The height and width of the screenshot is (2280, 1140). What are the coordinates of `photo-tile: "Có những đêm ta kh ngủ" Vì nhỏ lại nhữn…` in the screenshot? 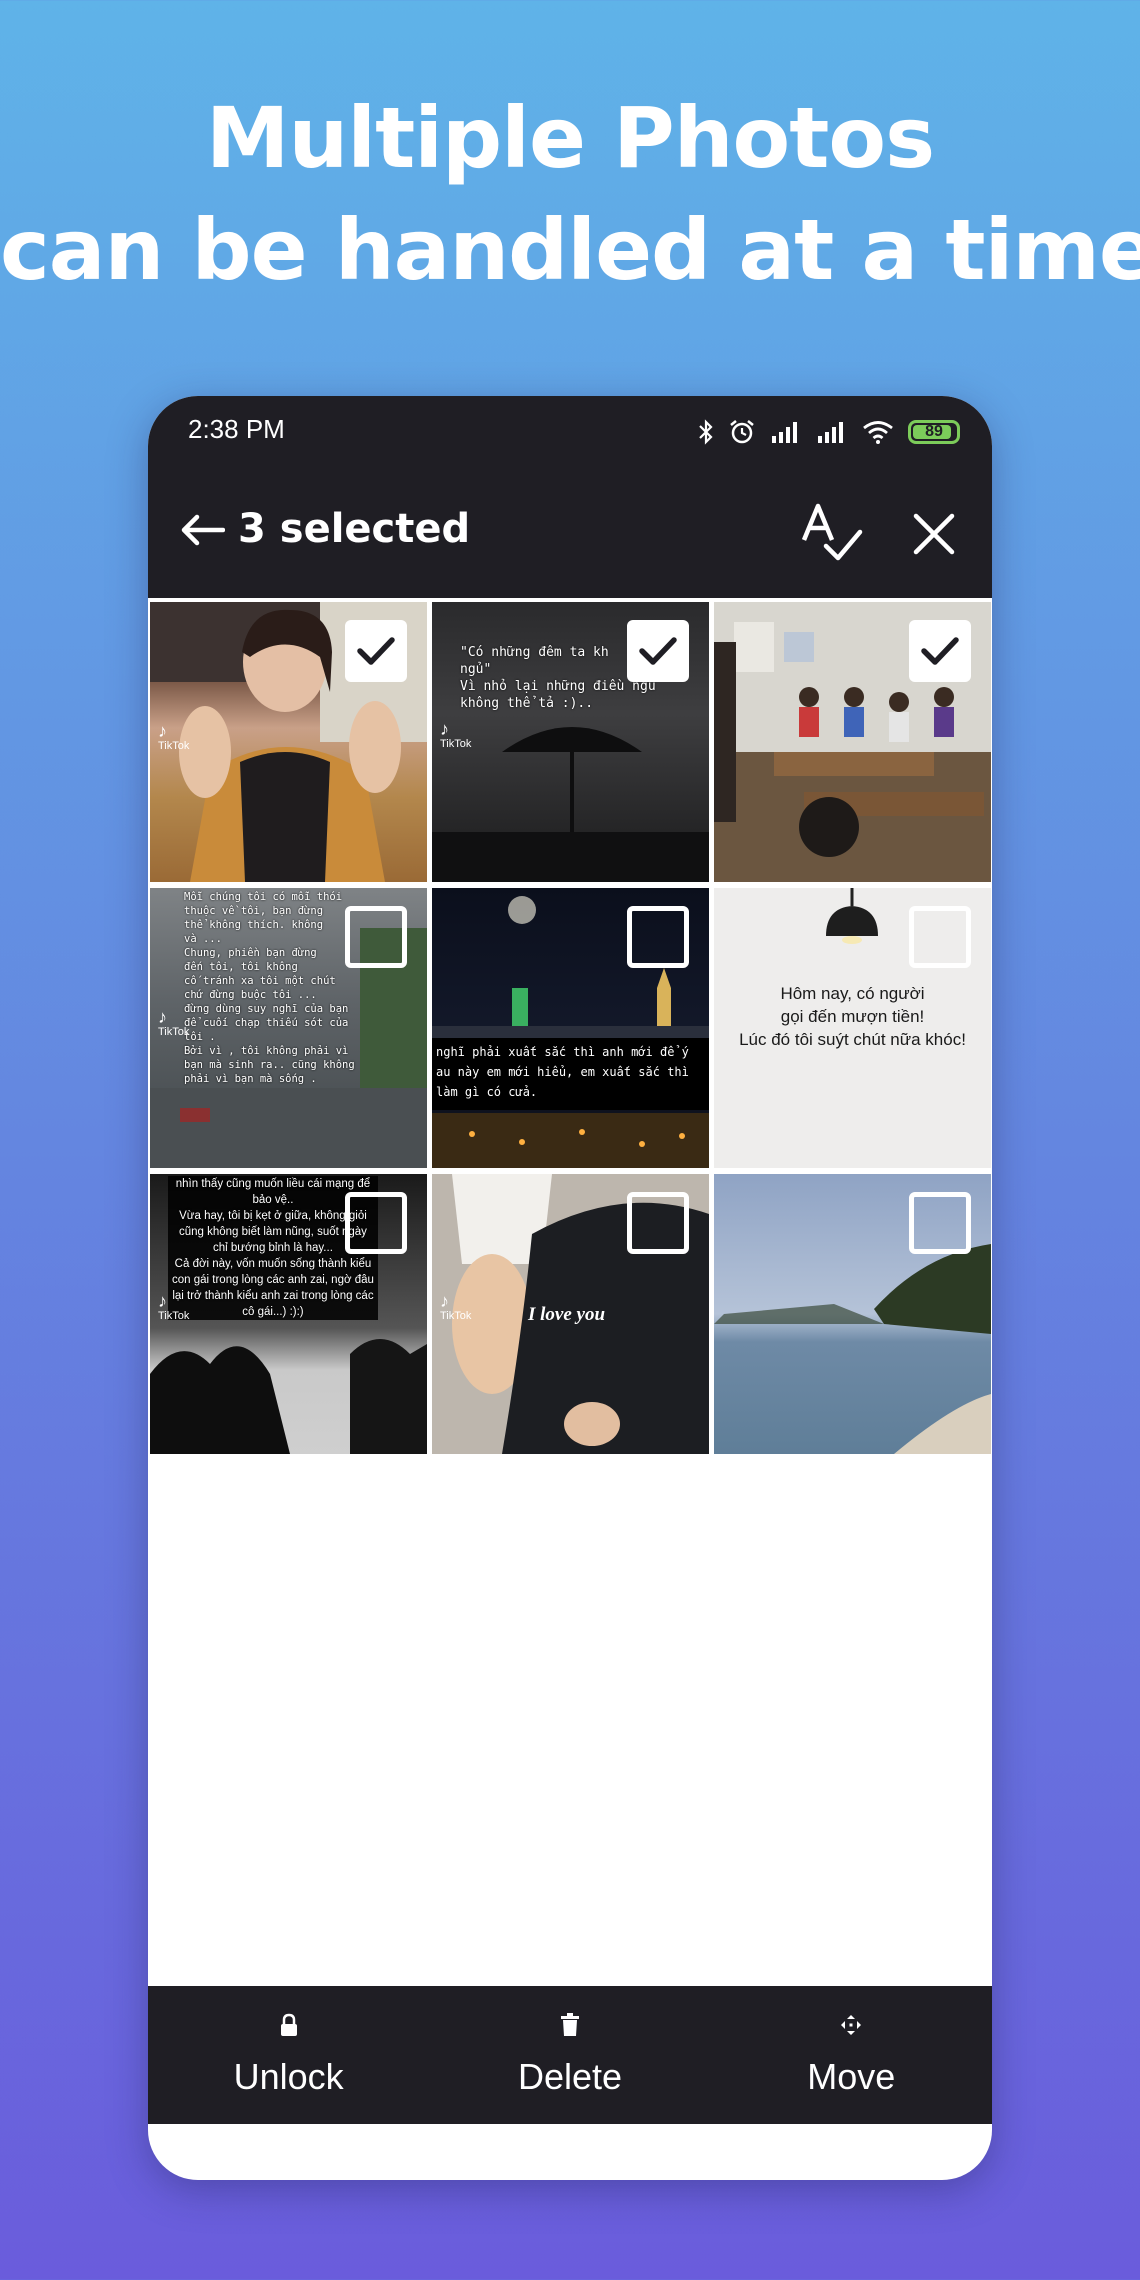 It's located at (570, 742).